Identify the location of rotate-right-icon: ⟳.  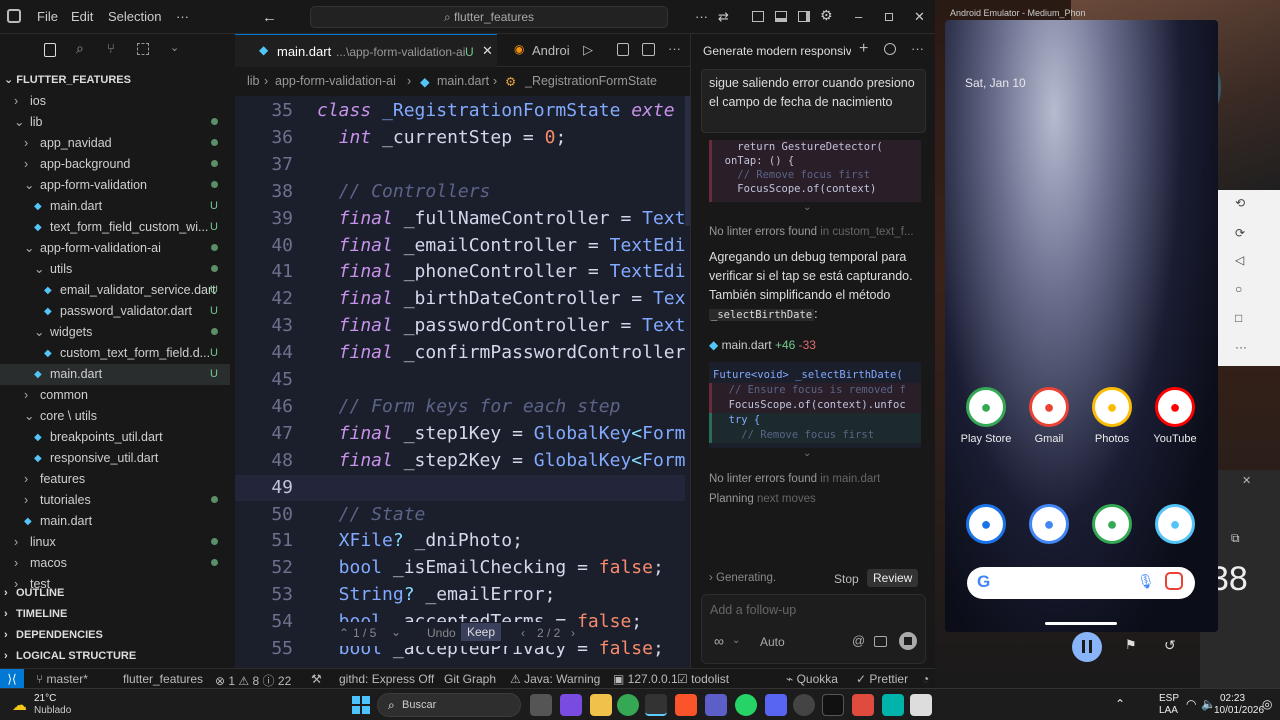
(1240, 233).